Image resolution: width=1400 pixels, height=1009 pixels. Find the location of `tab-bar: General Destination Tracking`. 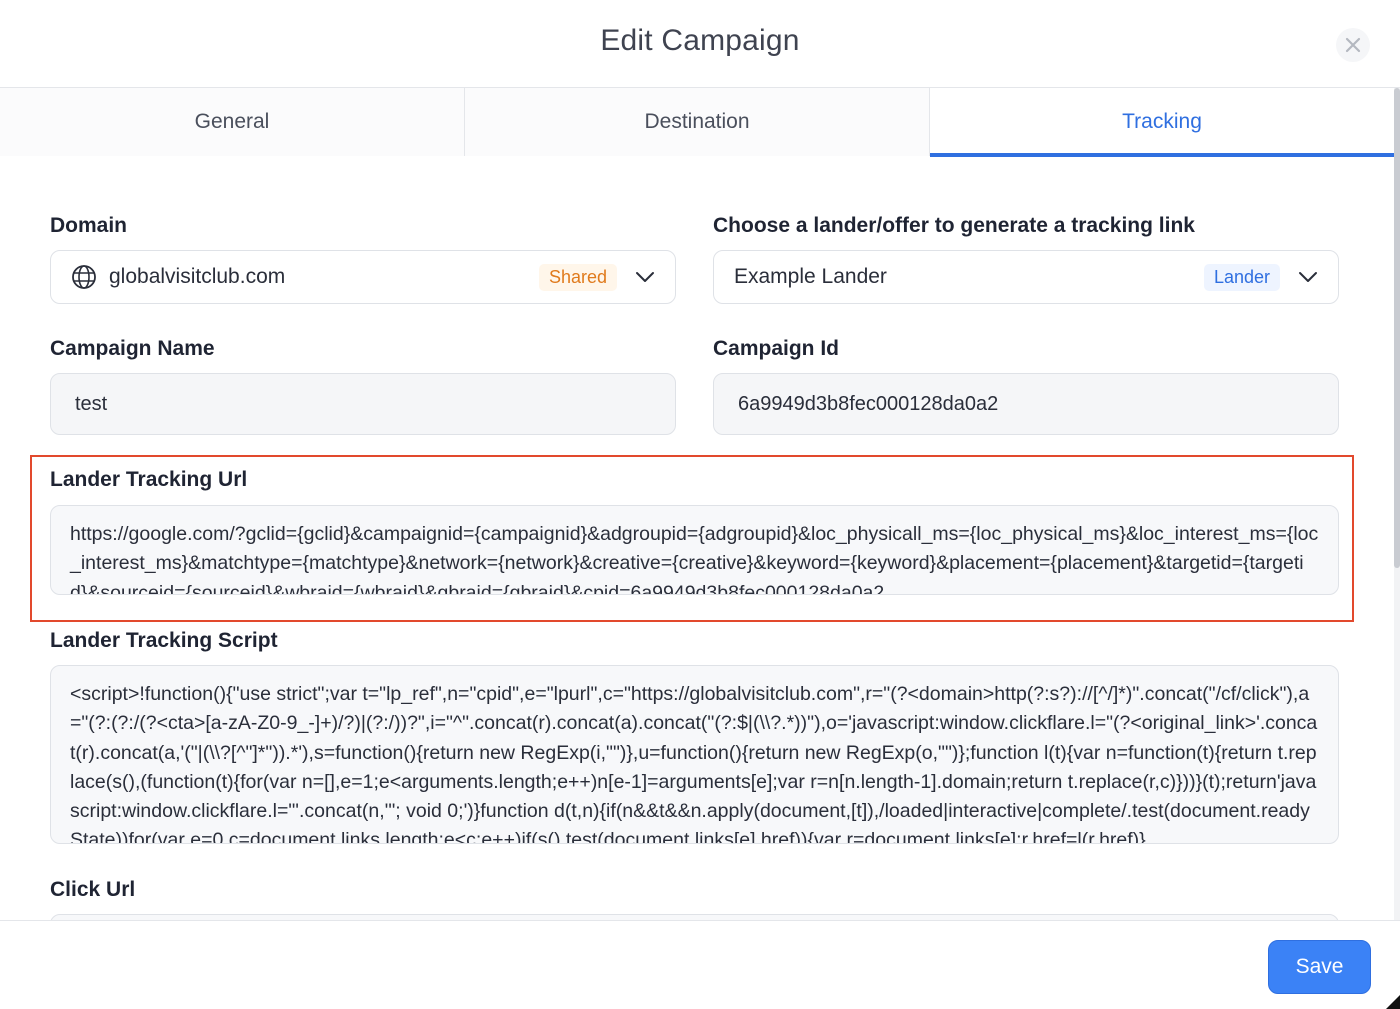

tab-bar: General Destination Tracking is located at coordinates (697, 122).